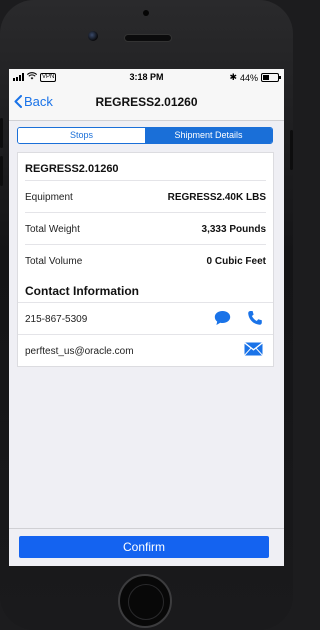  What do you see at coordinates (253, 350) in the screenshot?
I see `mail-icon` at bounding box center [253, 350].